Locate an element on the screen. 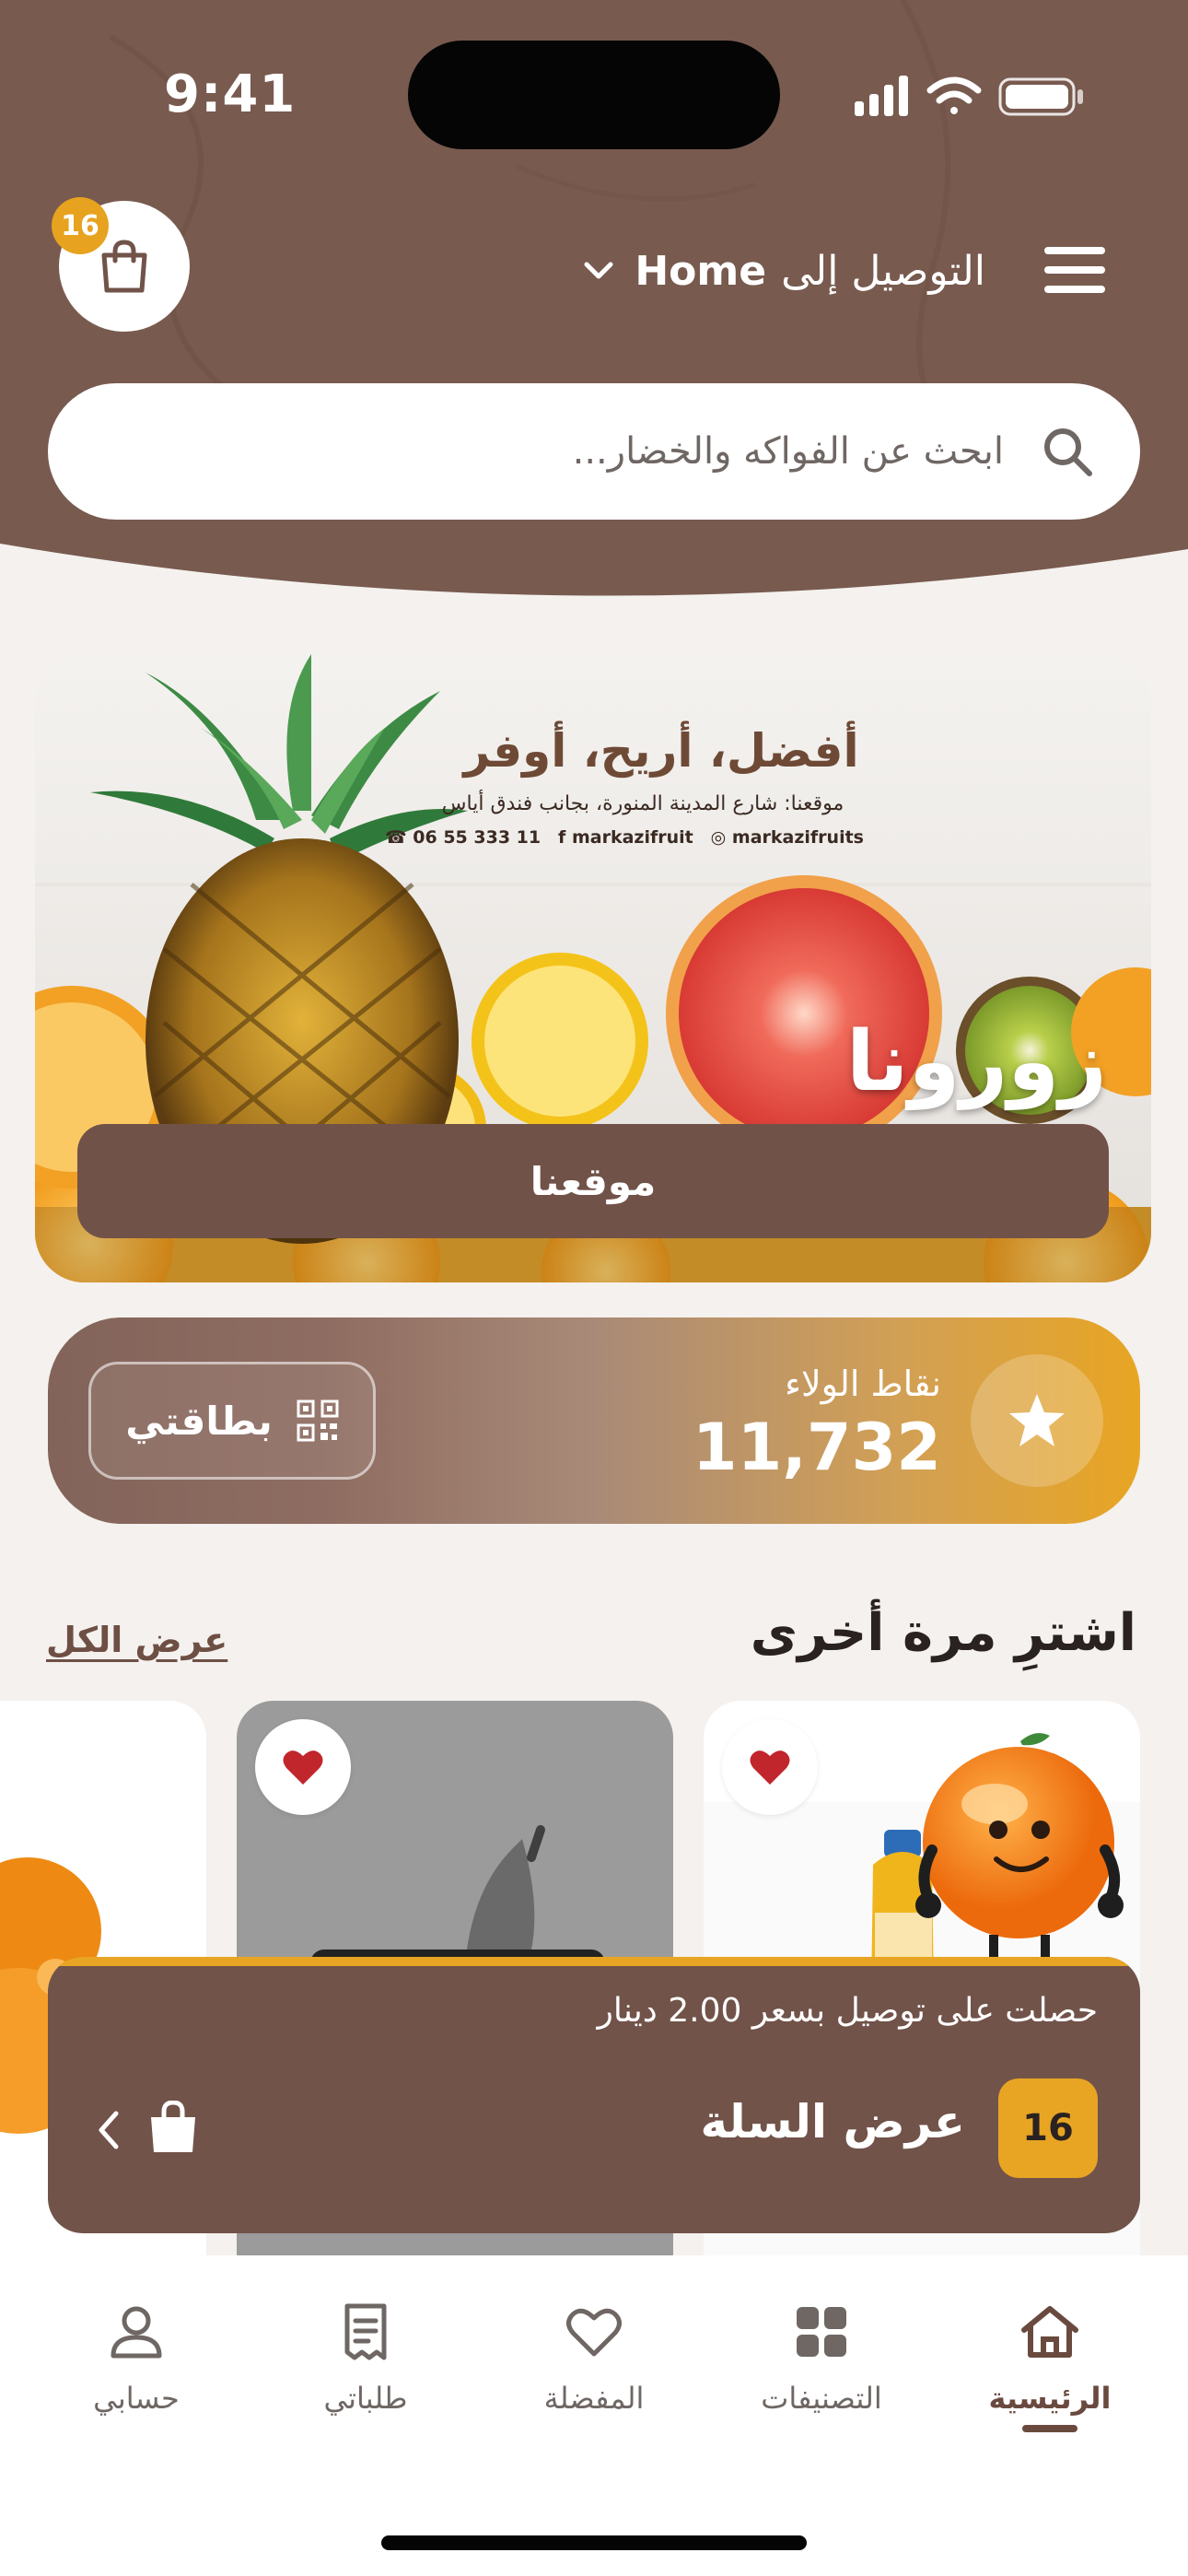  status-icons is located at coordinates (969, 96).